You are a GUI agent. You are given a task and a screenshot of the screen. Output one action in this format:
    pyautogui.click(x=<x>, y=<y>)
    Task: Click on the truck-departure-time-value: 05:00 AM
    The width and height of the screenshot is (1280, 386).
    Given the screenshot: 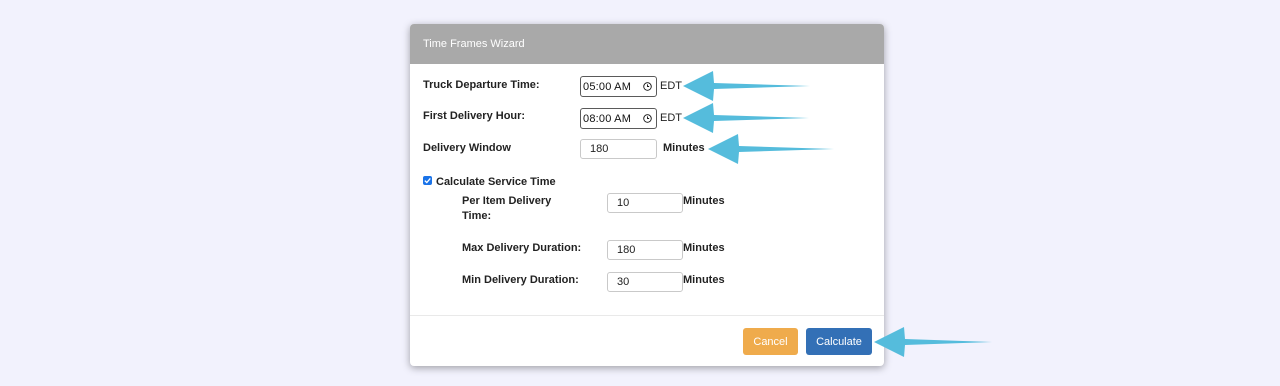 What is the action you would take?
    pyautogui.click(x=607, y=86)
    